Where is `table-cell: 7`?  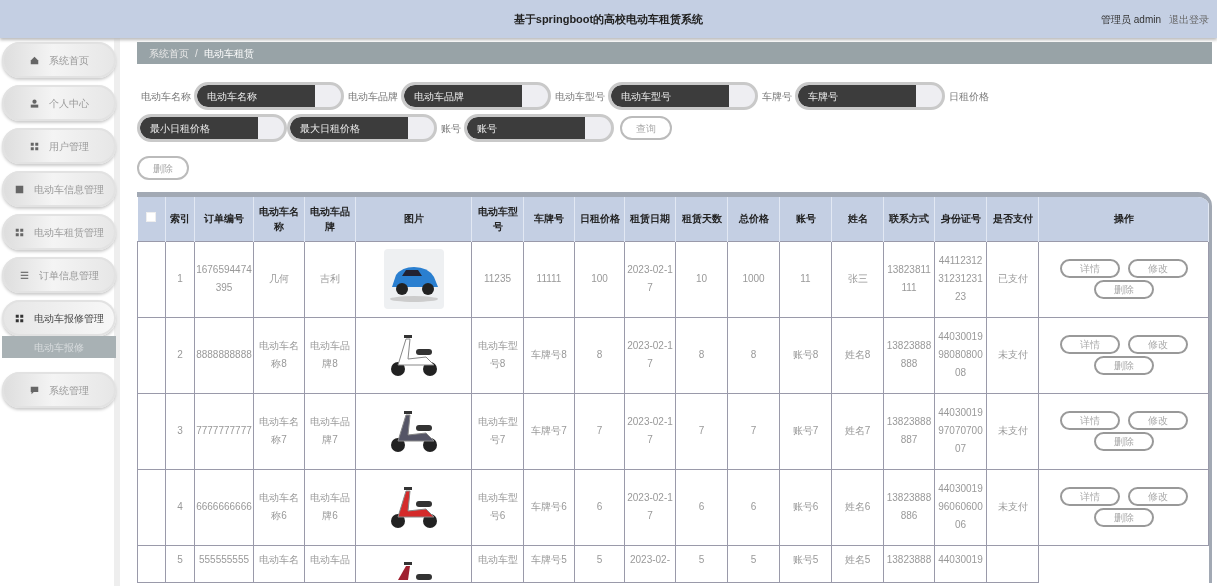 table-cell: 7 is located at coordinates (753, 431).